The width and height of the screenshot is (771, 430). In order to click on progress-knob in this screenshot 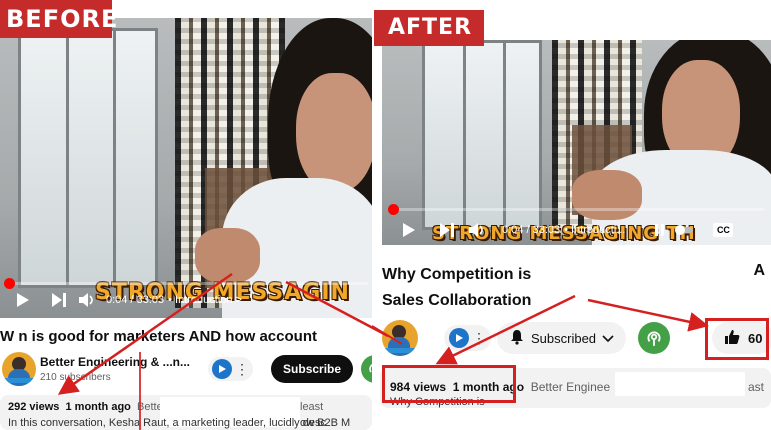, I will do `click(393, 209)`.